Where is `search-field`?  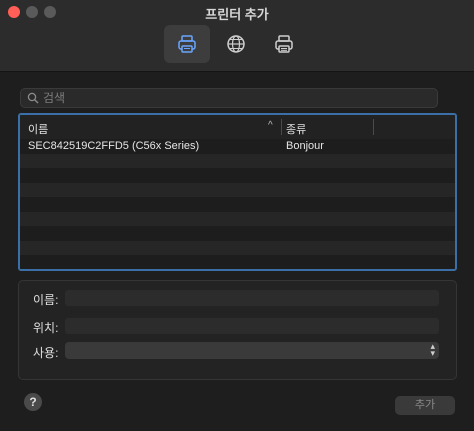 search-field is located at coordinates (229, 98).